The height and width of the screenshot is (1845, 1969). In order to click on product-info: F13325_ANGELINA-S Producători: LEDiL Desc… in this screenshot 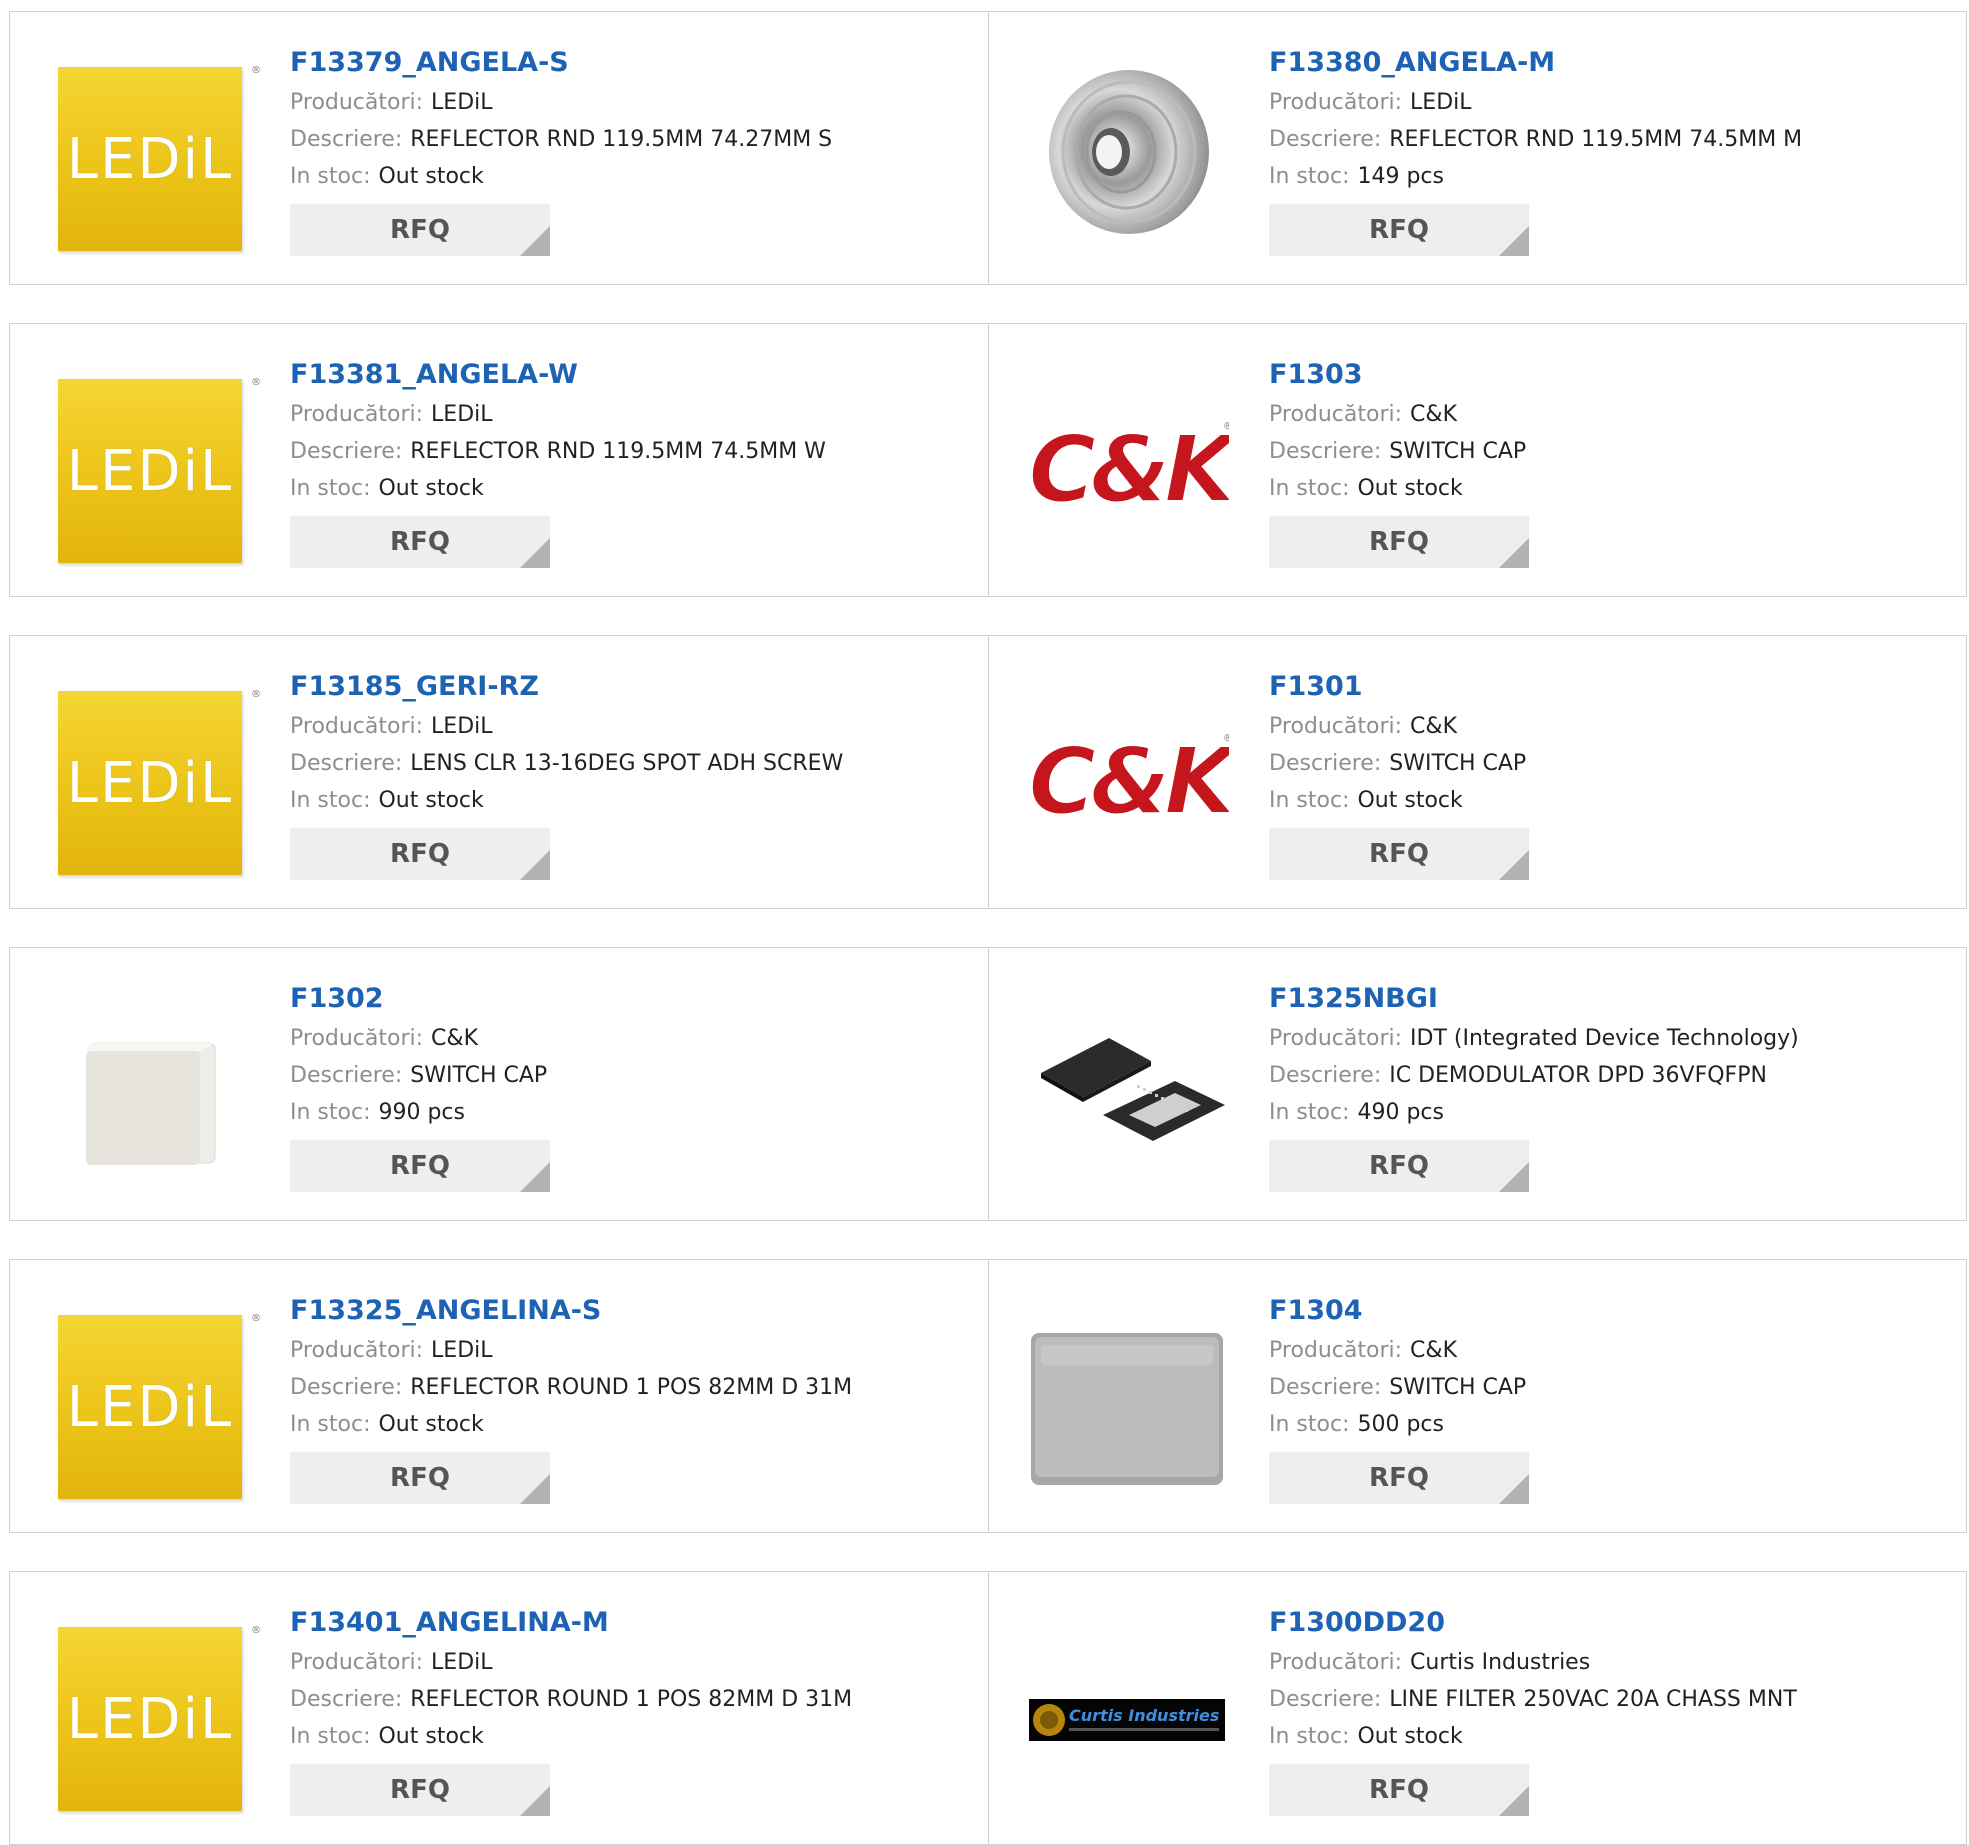, I will do `click(634, 1400)`.